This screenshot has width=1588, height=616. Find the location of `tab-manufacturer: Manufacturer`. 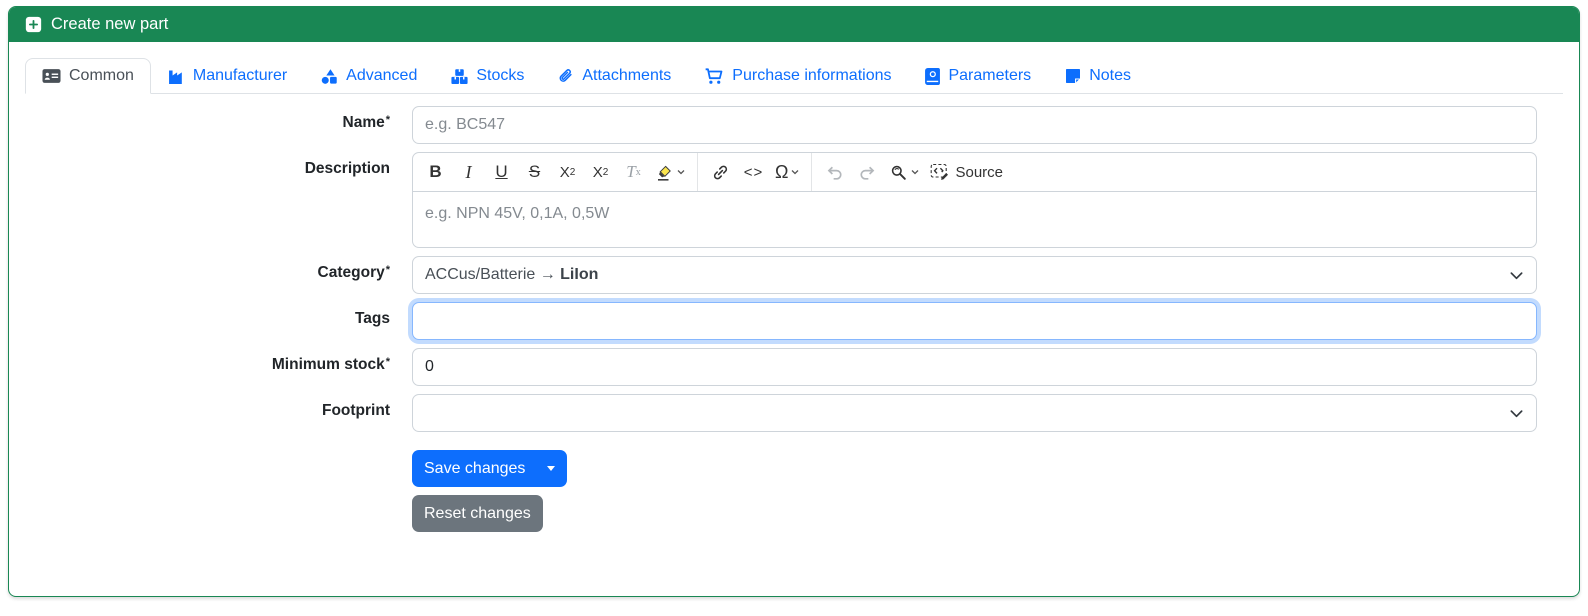

tab-manufacturer: Manufacturer is located at coordinates (227, 76).